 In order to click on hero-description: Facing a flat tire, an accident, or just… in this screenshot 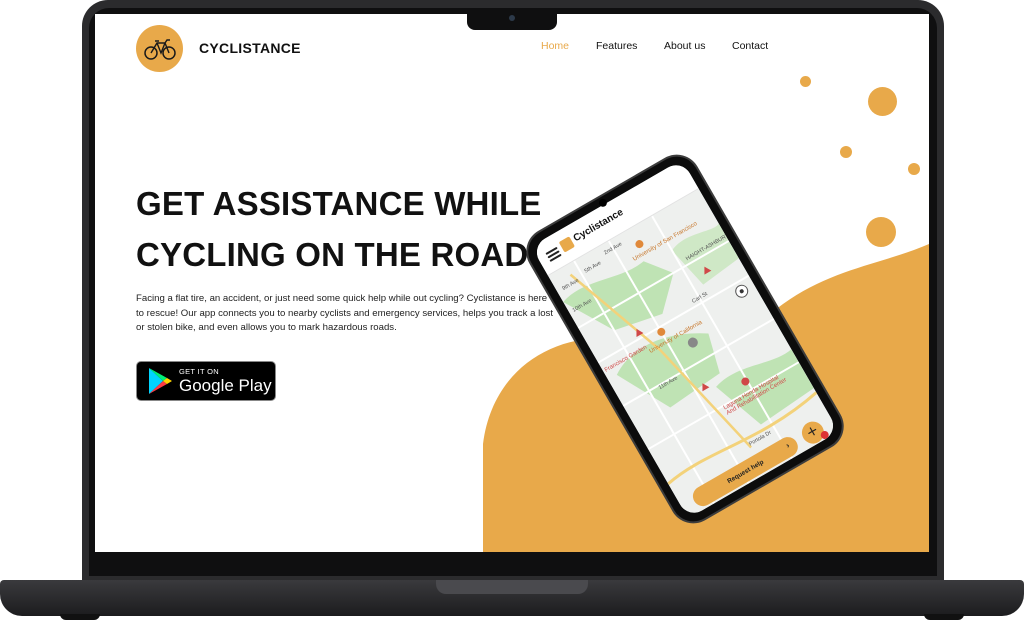, I will do `click(344, 313)`.